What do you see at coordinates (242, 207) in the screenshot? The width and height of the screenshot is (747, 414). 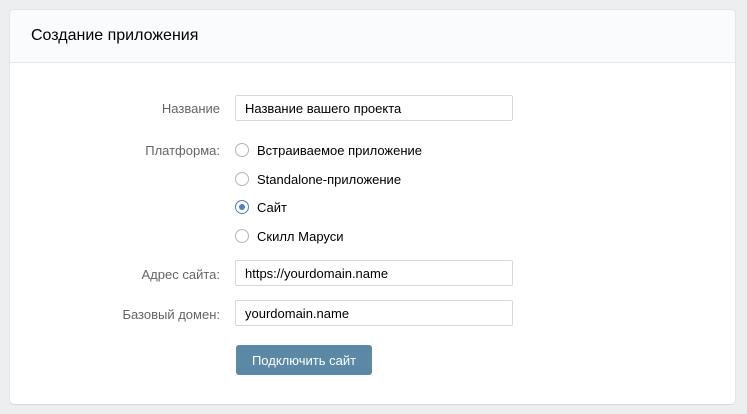 I see `radio-button-selected` at bounding box center [242, 207].